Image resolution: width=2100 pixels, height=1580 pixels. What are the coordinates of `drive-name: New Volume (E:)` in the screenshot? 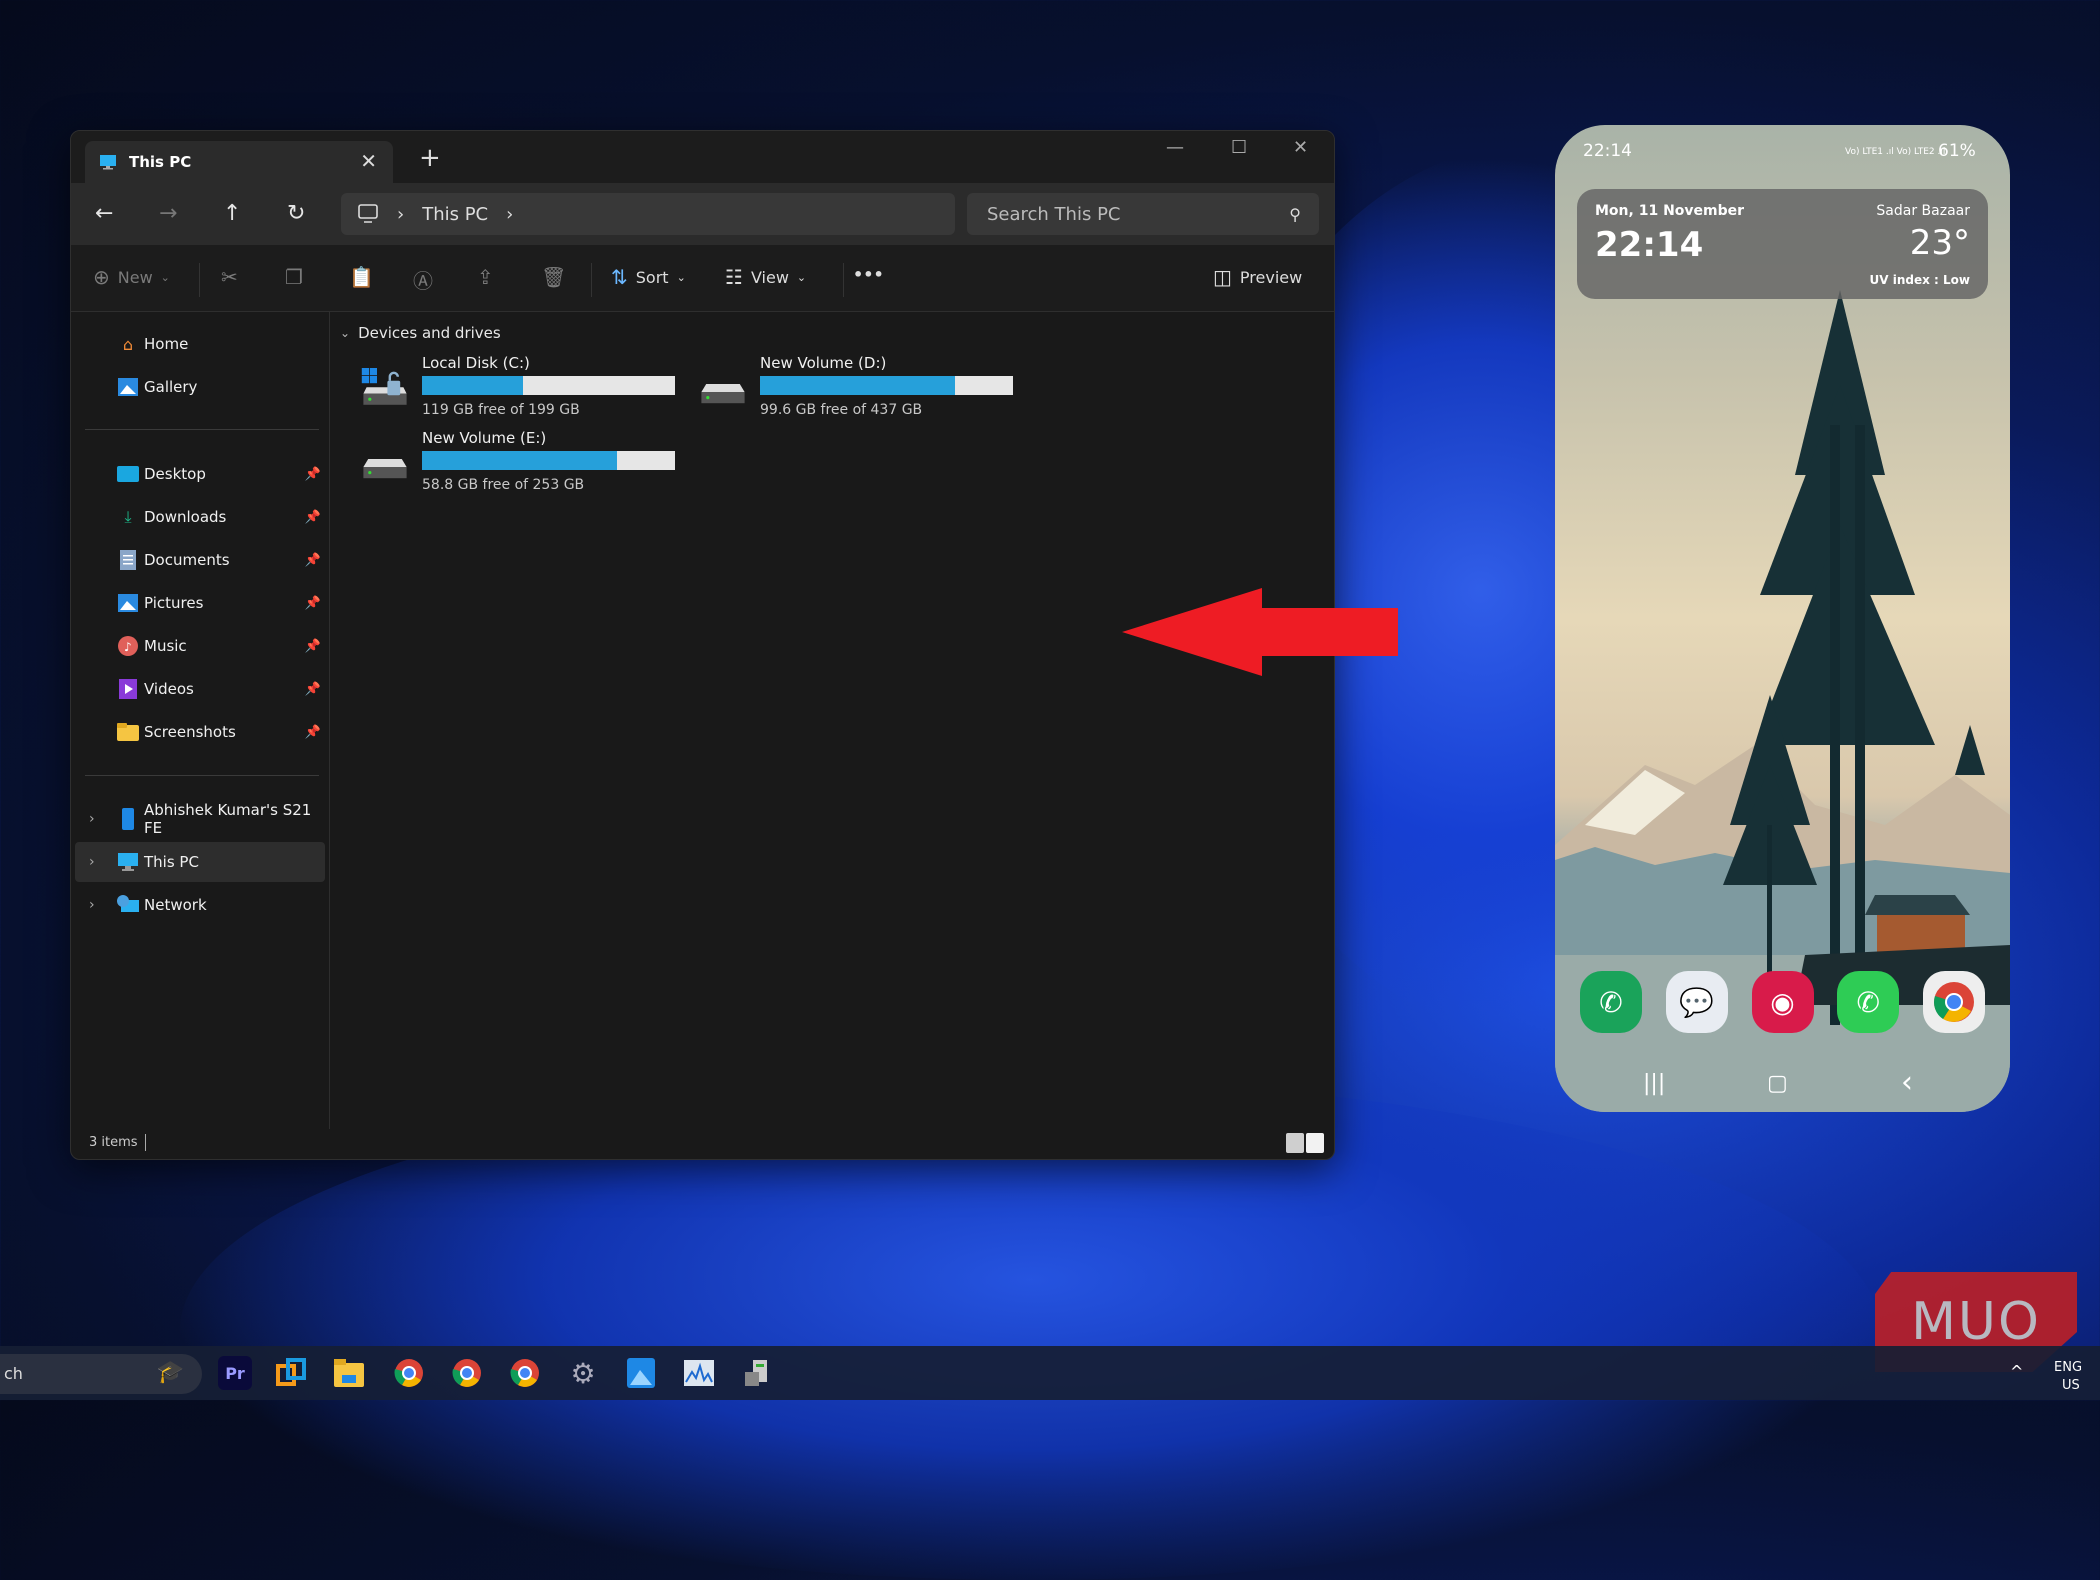 It's located at (484, 438).